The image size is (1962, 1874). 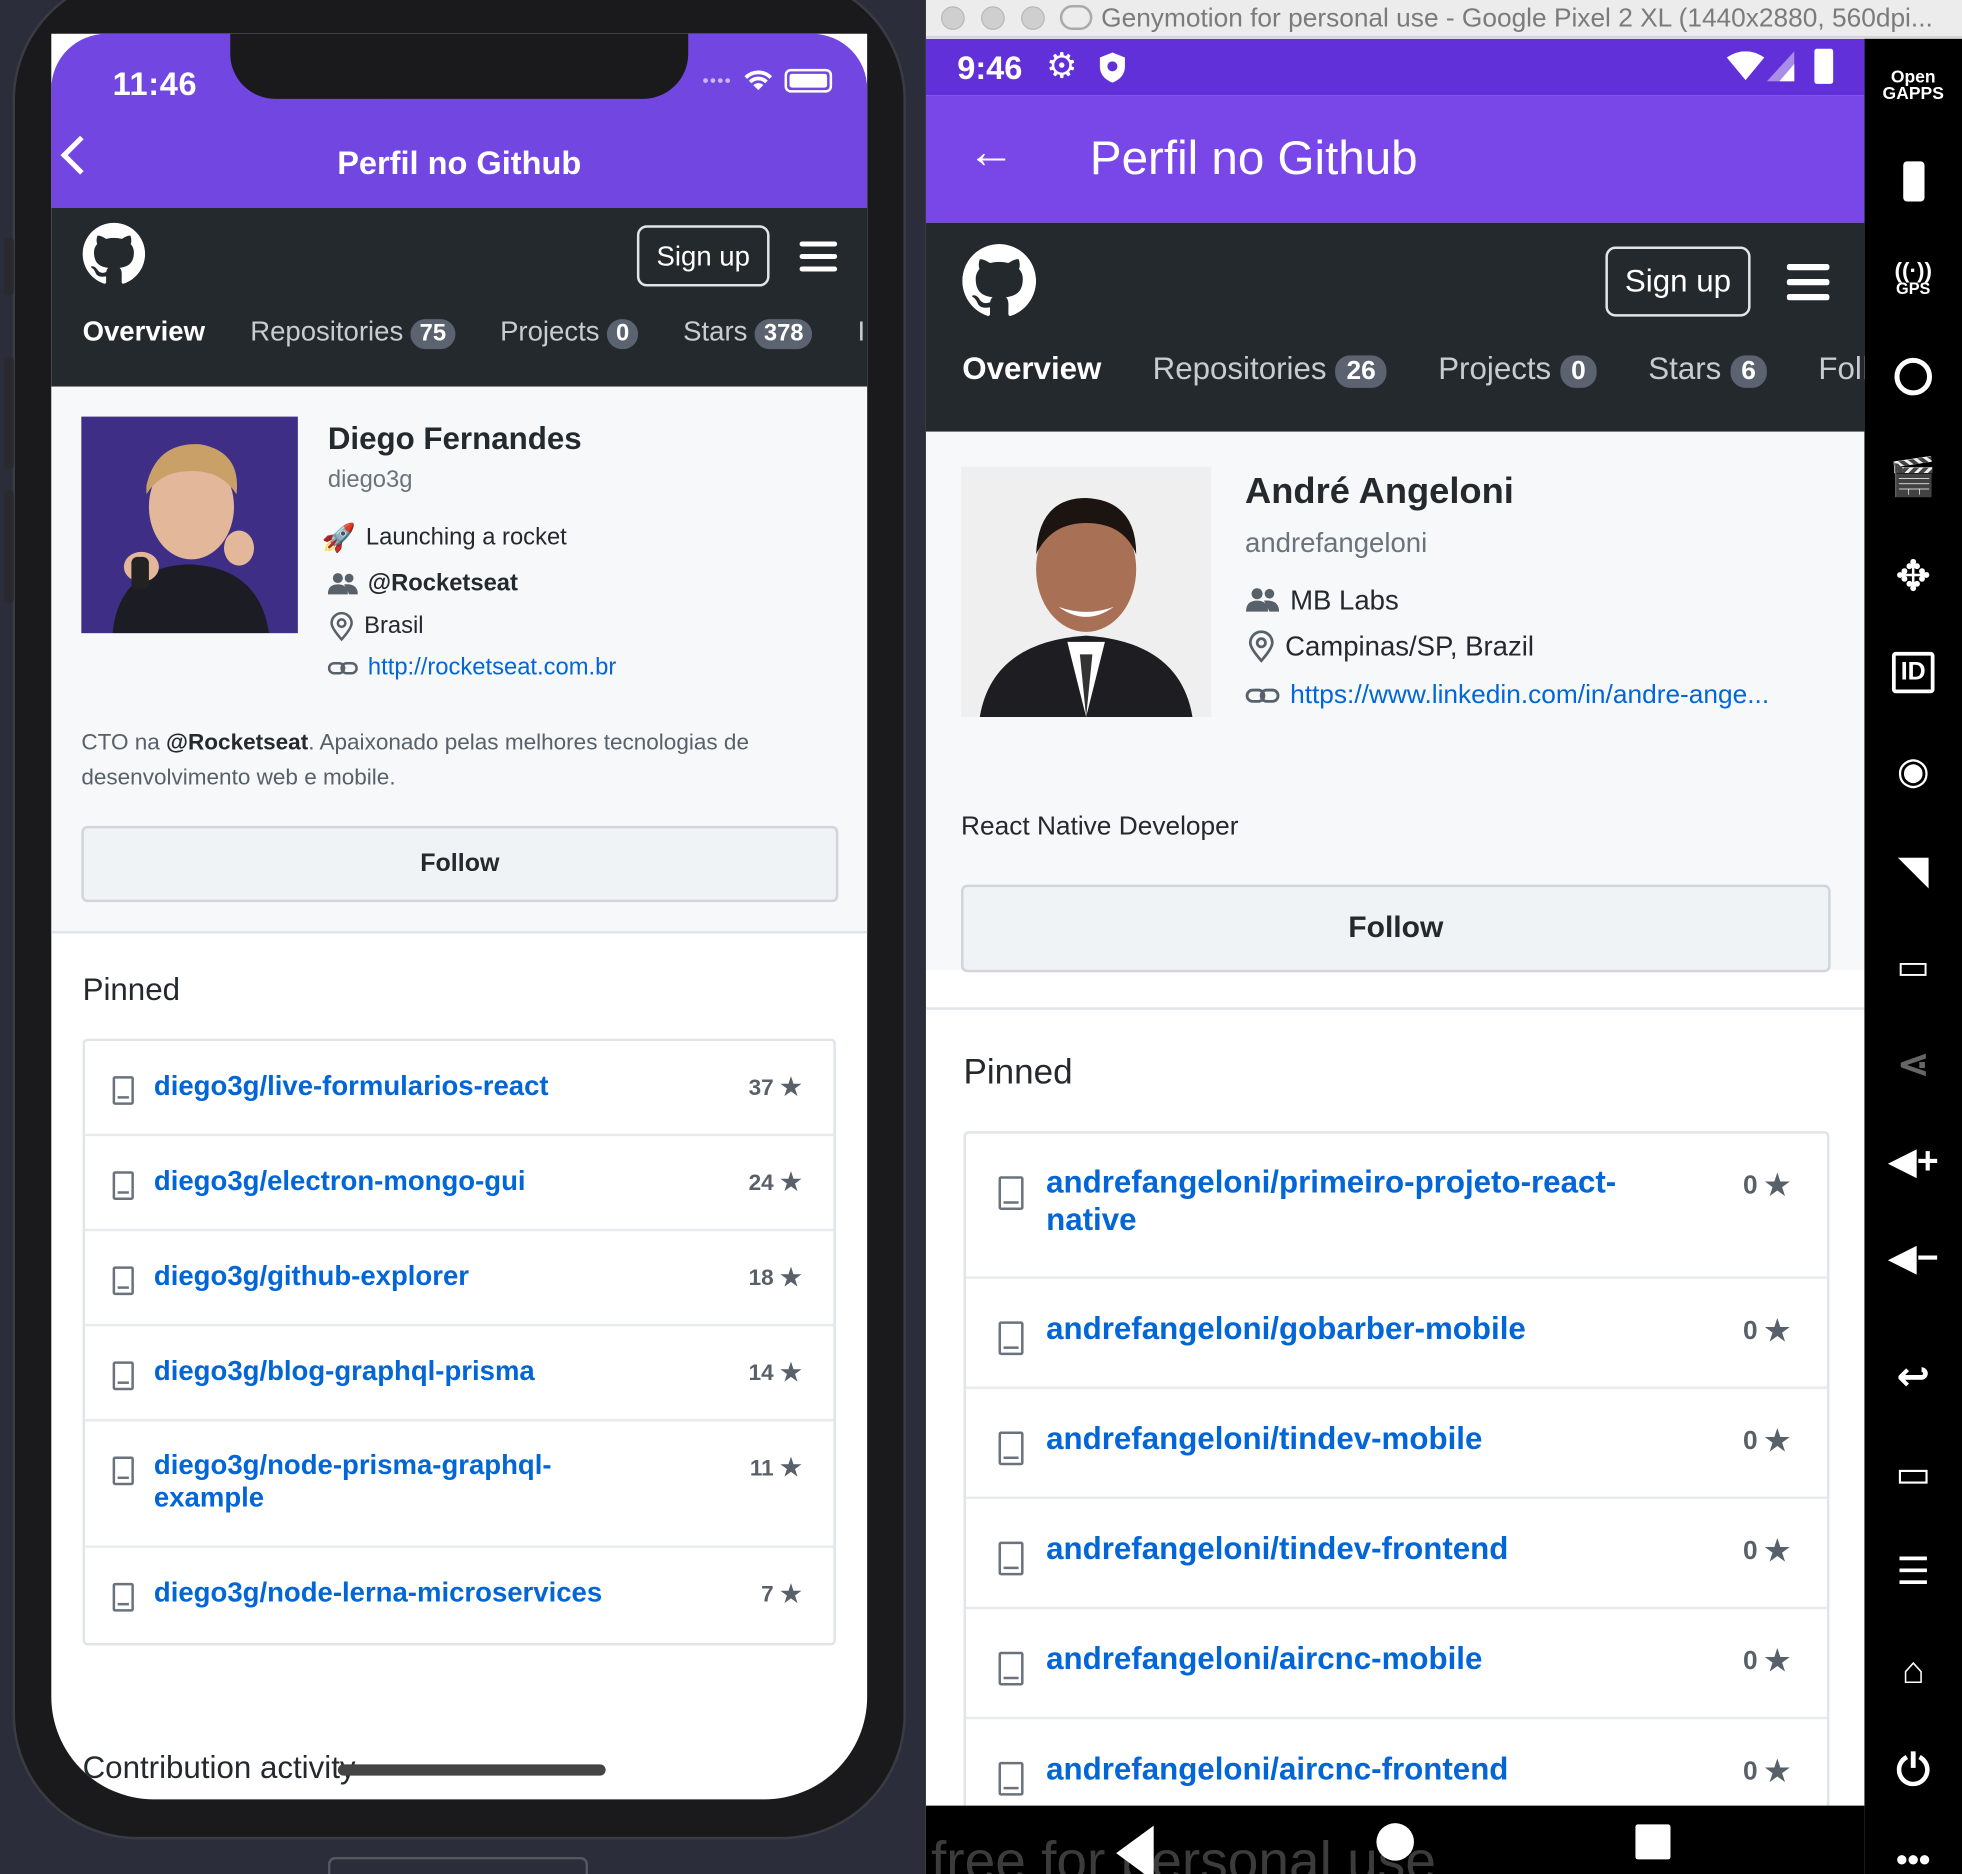 What do you see at coordinates (1135, 1849) in the screenshot?
I see `nav-back-icon` at bounding box center [1135, 1849].